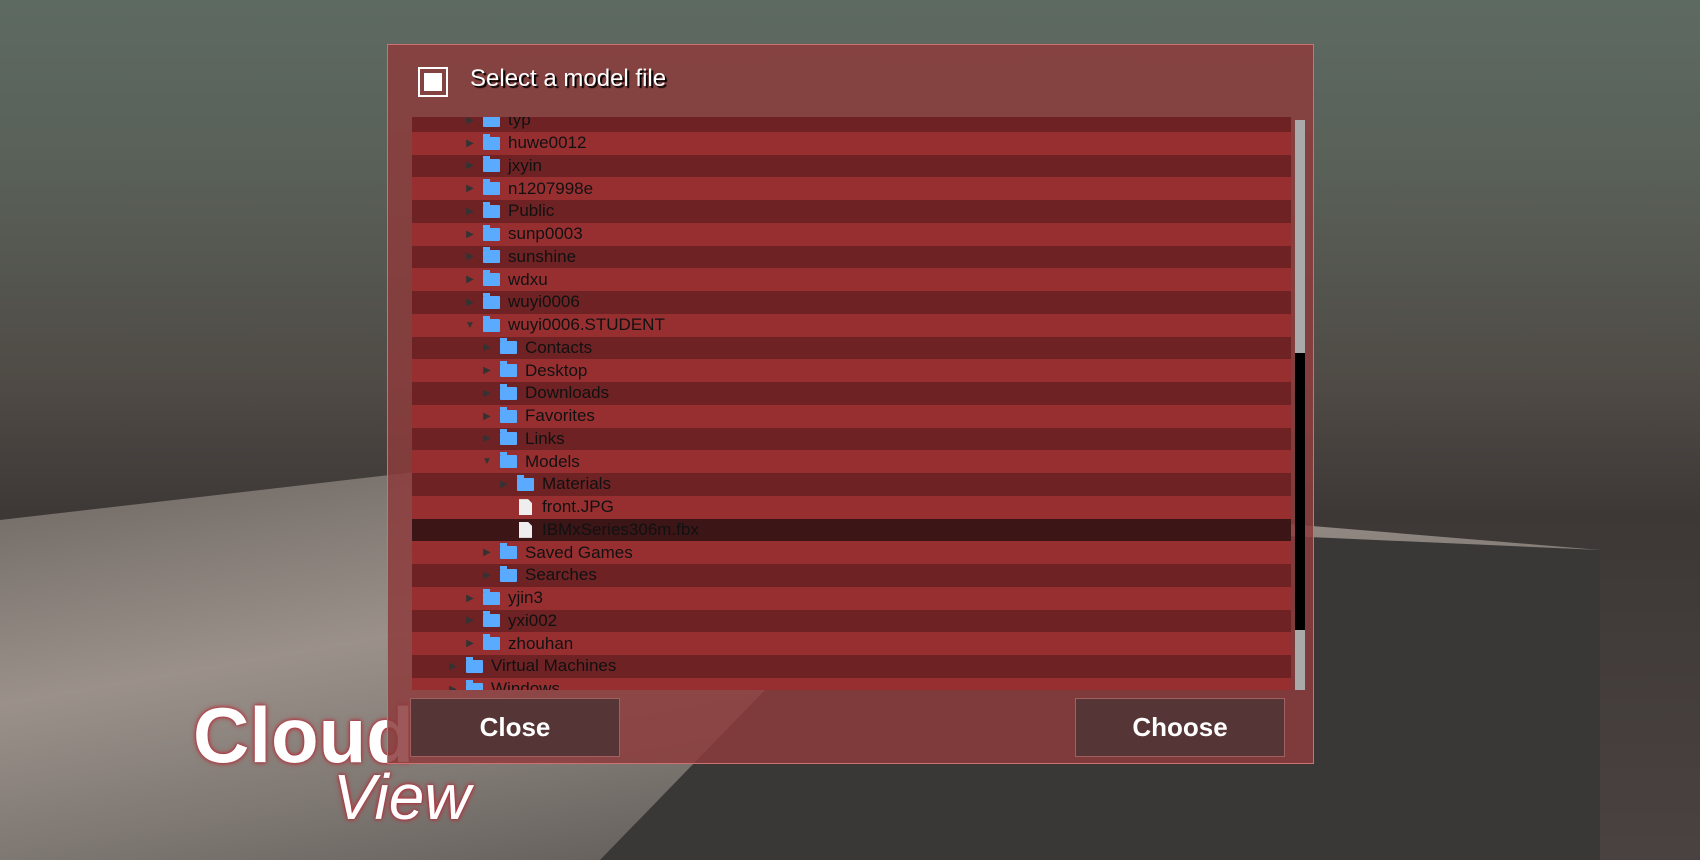 The height and width of the screenshot is (860, 1700). Describe the element at coordinates (851, 416) in the screenshot. I see `folder-item: ▶ Favorites` at that location.